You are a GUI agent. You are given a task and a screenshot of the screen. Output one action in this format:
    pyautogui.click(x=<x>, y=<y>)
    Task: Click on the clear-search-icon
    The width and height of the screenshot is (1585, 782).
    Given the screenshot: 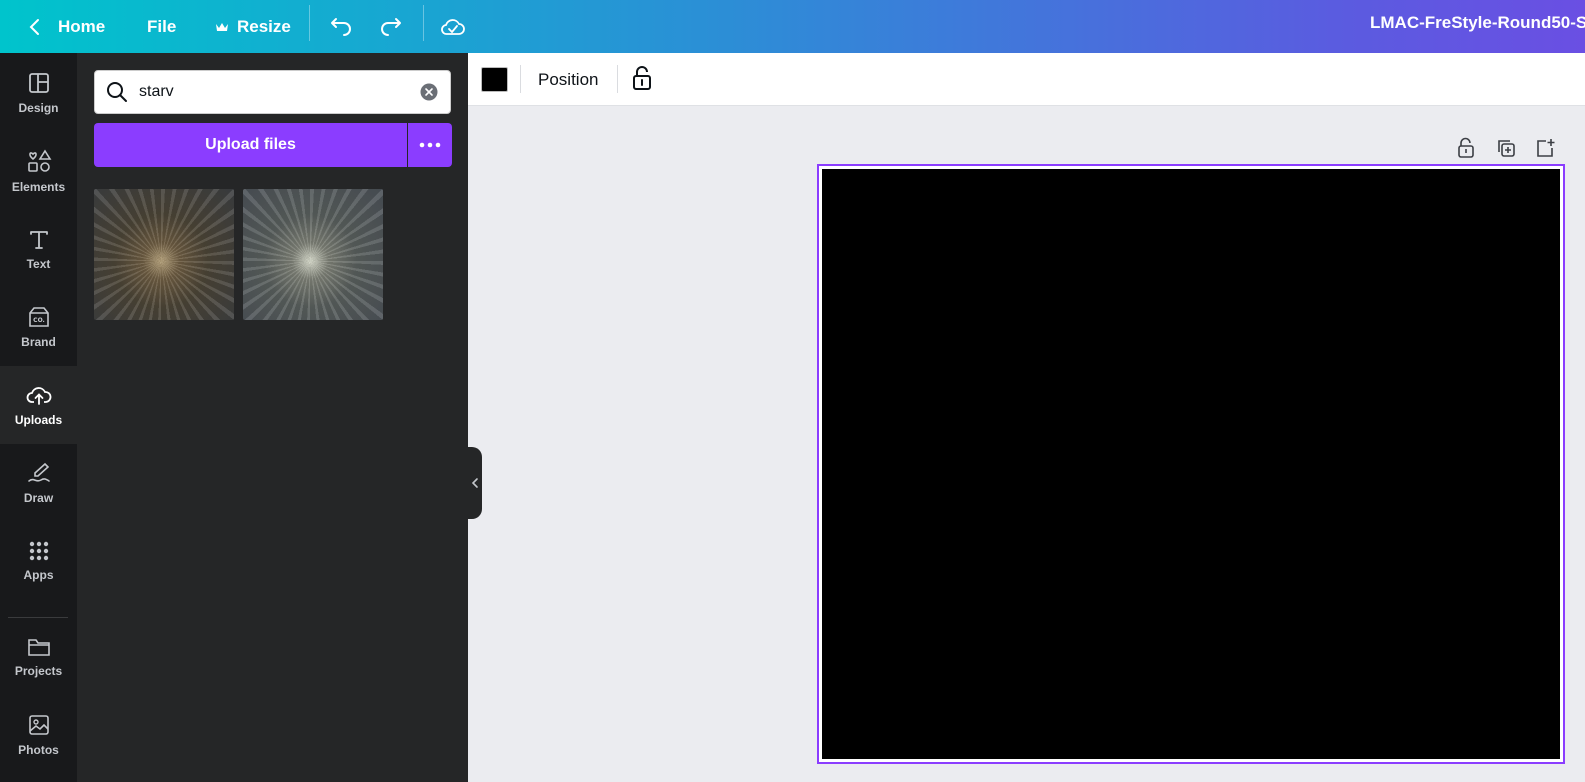 What is the action you would take?
    pyautogui.click(x=429, y=92)
    